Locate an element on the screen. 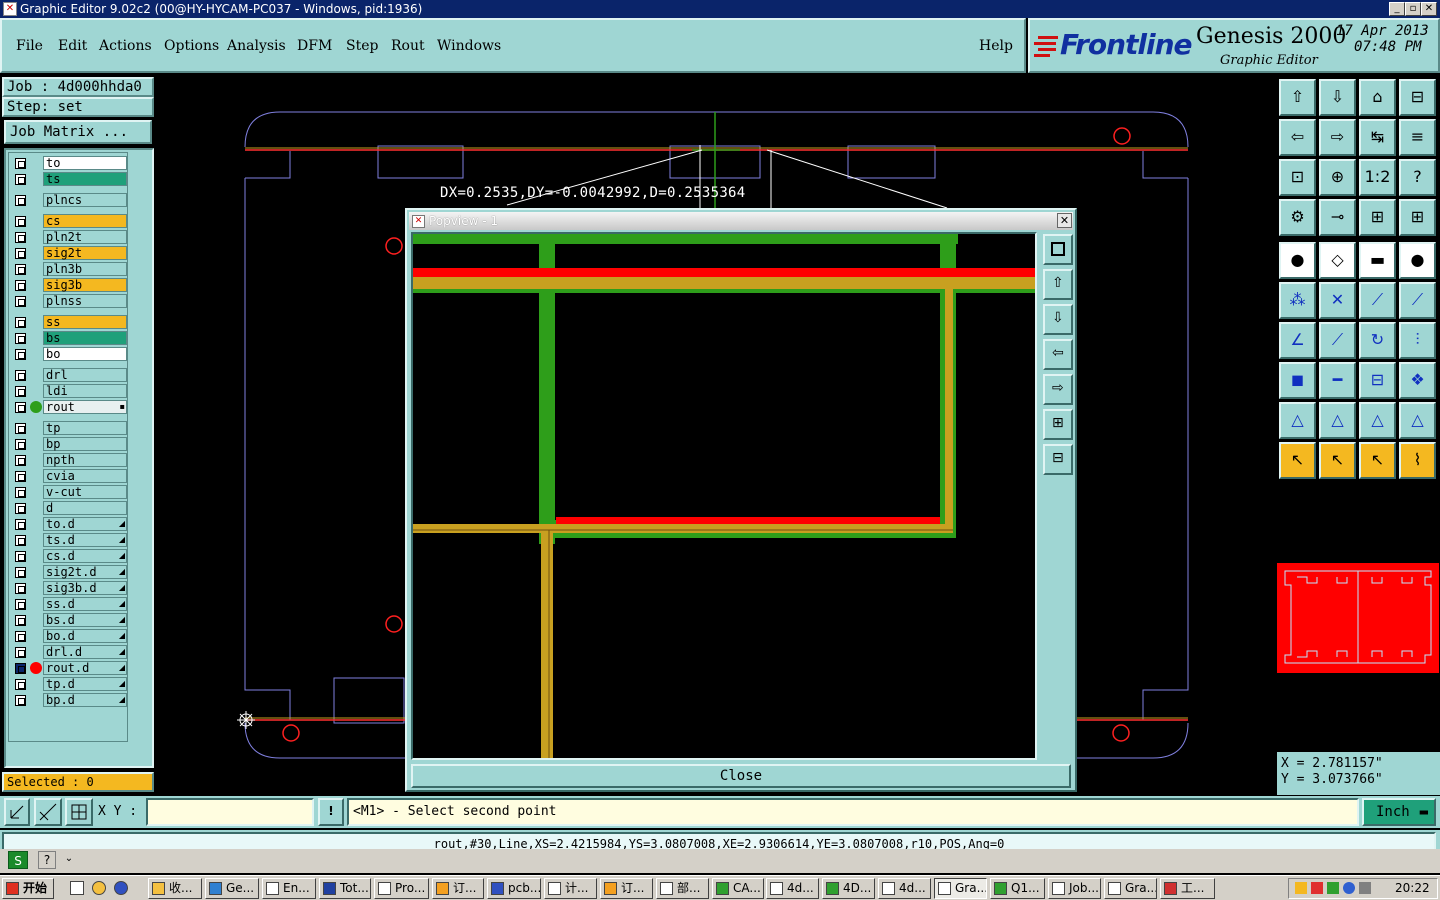 This screenshot has height=900, width=1440. layer-row-cs: cs is located at coordinates (73, 221).